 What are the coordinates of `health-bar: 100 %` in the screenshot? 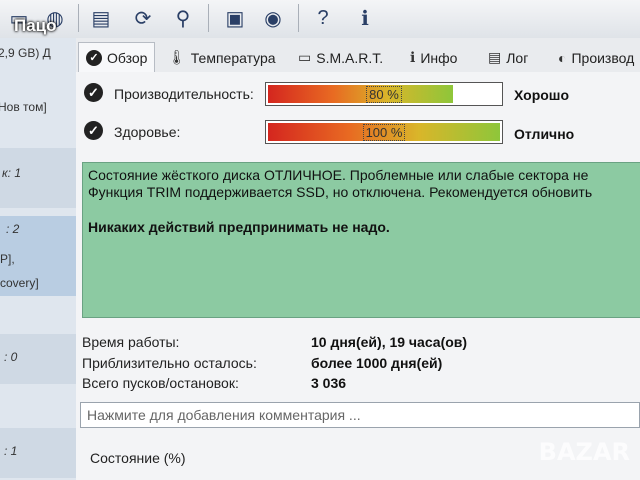 It's located at (384, 132).